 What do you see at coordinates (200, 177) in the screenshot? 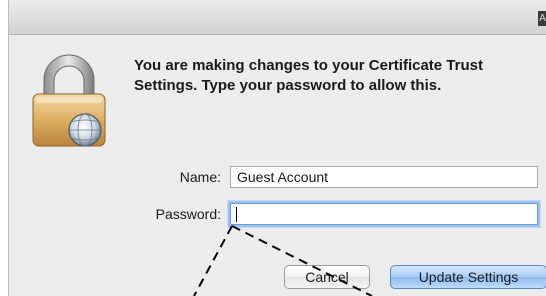
I see `name-label: Name:` at bounding box center [200, 177].